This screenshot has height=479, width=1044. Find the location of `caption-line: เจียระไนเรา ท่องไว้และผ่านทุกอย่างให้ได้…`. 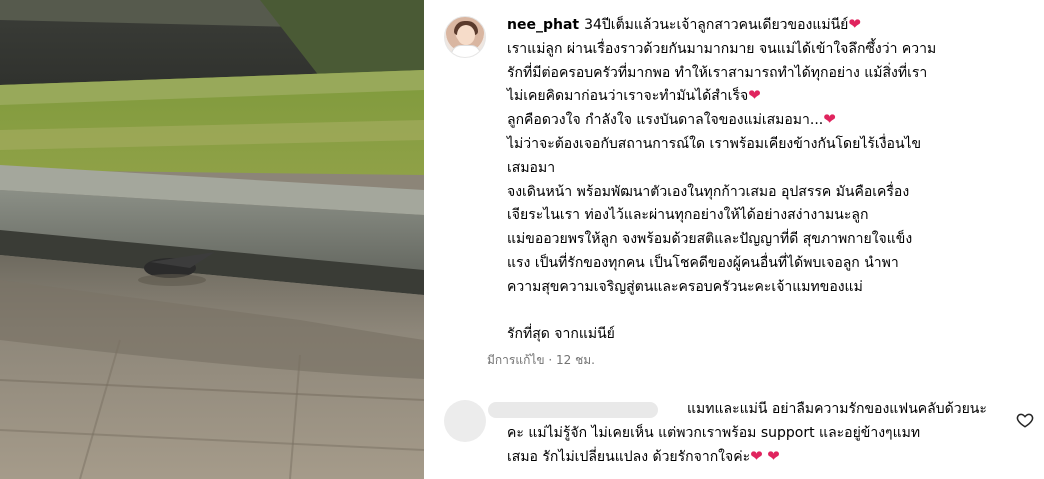

caption-line: เจียระไนเรา ท่องไว้และผ่านทุกอย่างให้ได้… is located at coordinates (688, 215).